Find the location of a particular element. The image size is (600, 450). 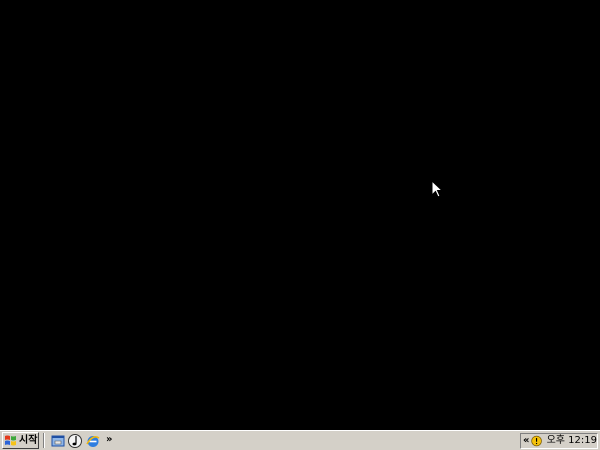

taskbar: 시작 » « 오후 12:19 is located at coordinates (300, 440).